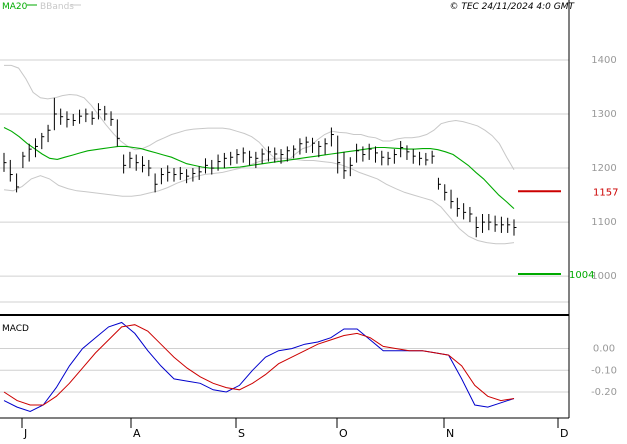 The width and height of the screenshot is (627, 444). I want to click on support-label: 1004, so click(581, 275).